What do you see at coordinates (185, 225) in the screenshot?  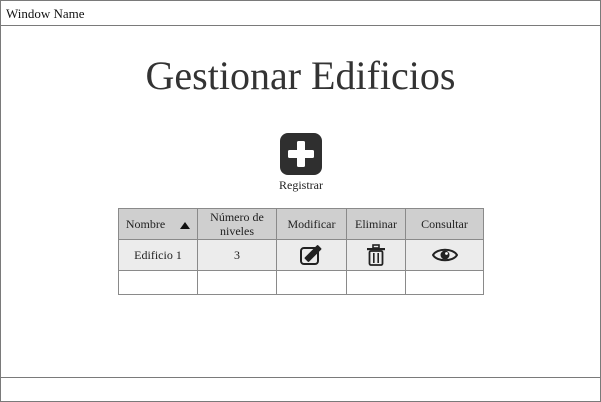 I see `sort-ascending-icon` at bounding box center [185, 225].